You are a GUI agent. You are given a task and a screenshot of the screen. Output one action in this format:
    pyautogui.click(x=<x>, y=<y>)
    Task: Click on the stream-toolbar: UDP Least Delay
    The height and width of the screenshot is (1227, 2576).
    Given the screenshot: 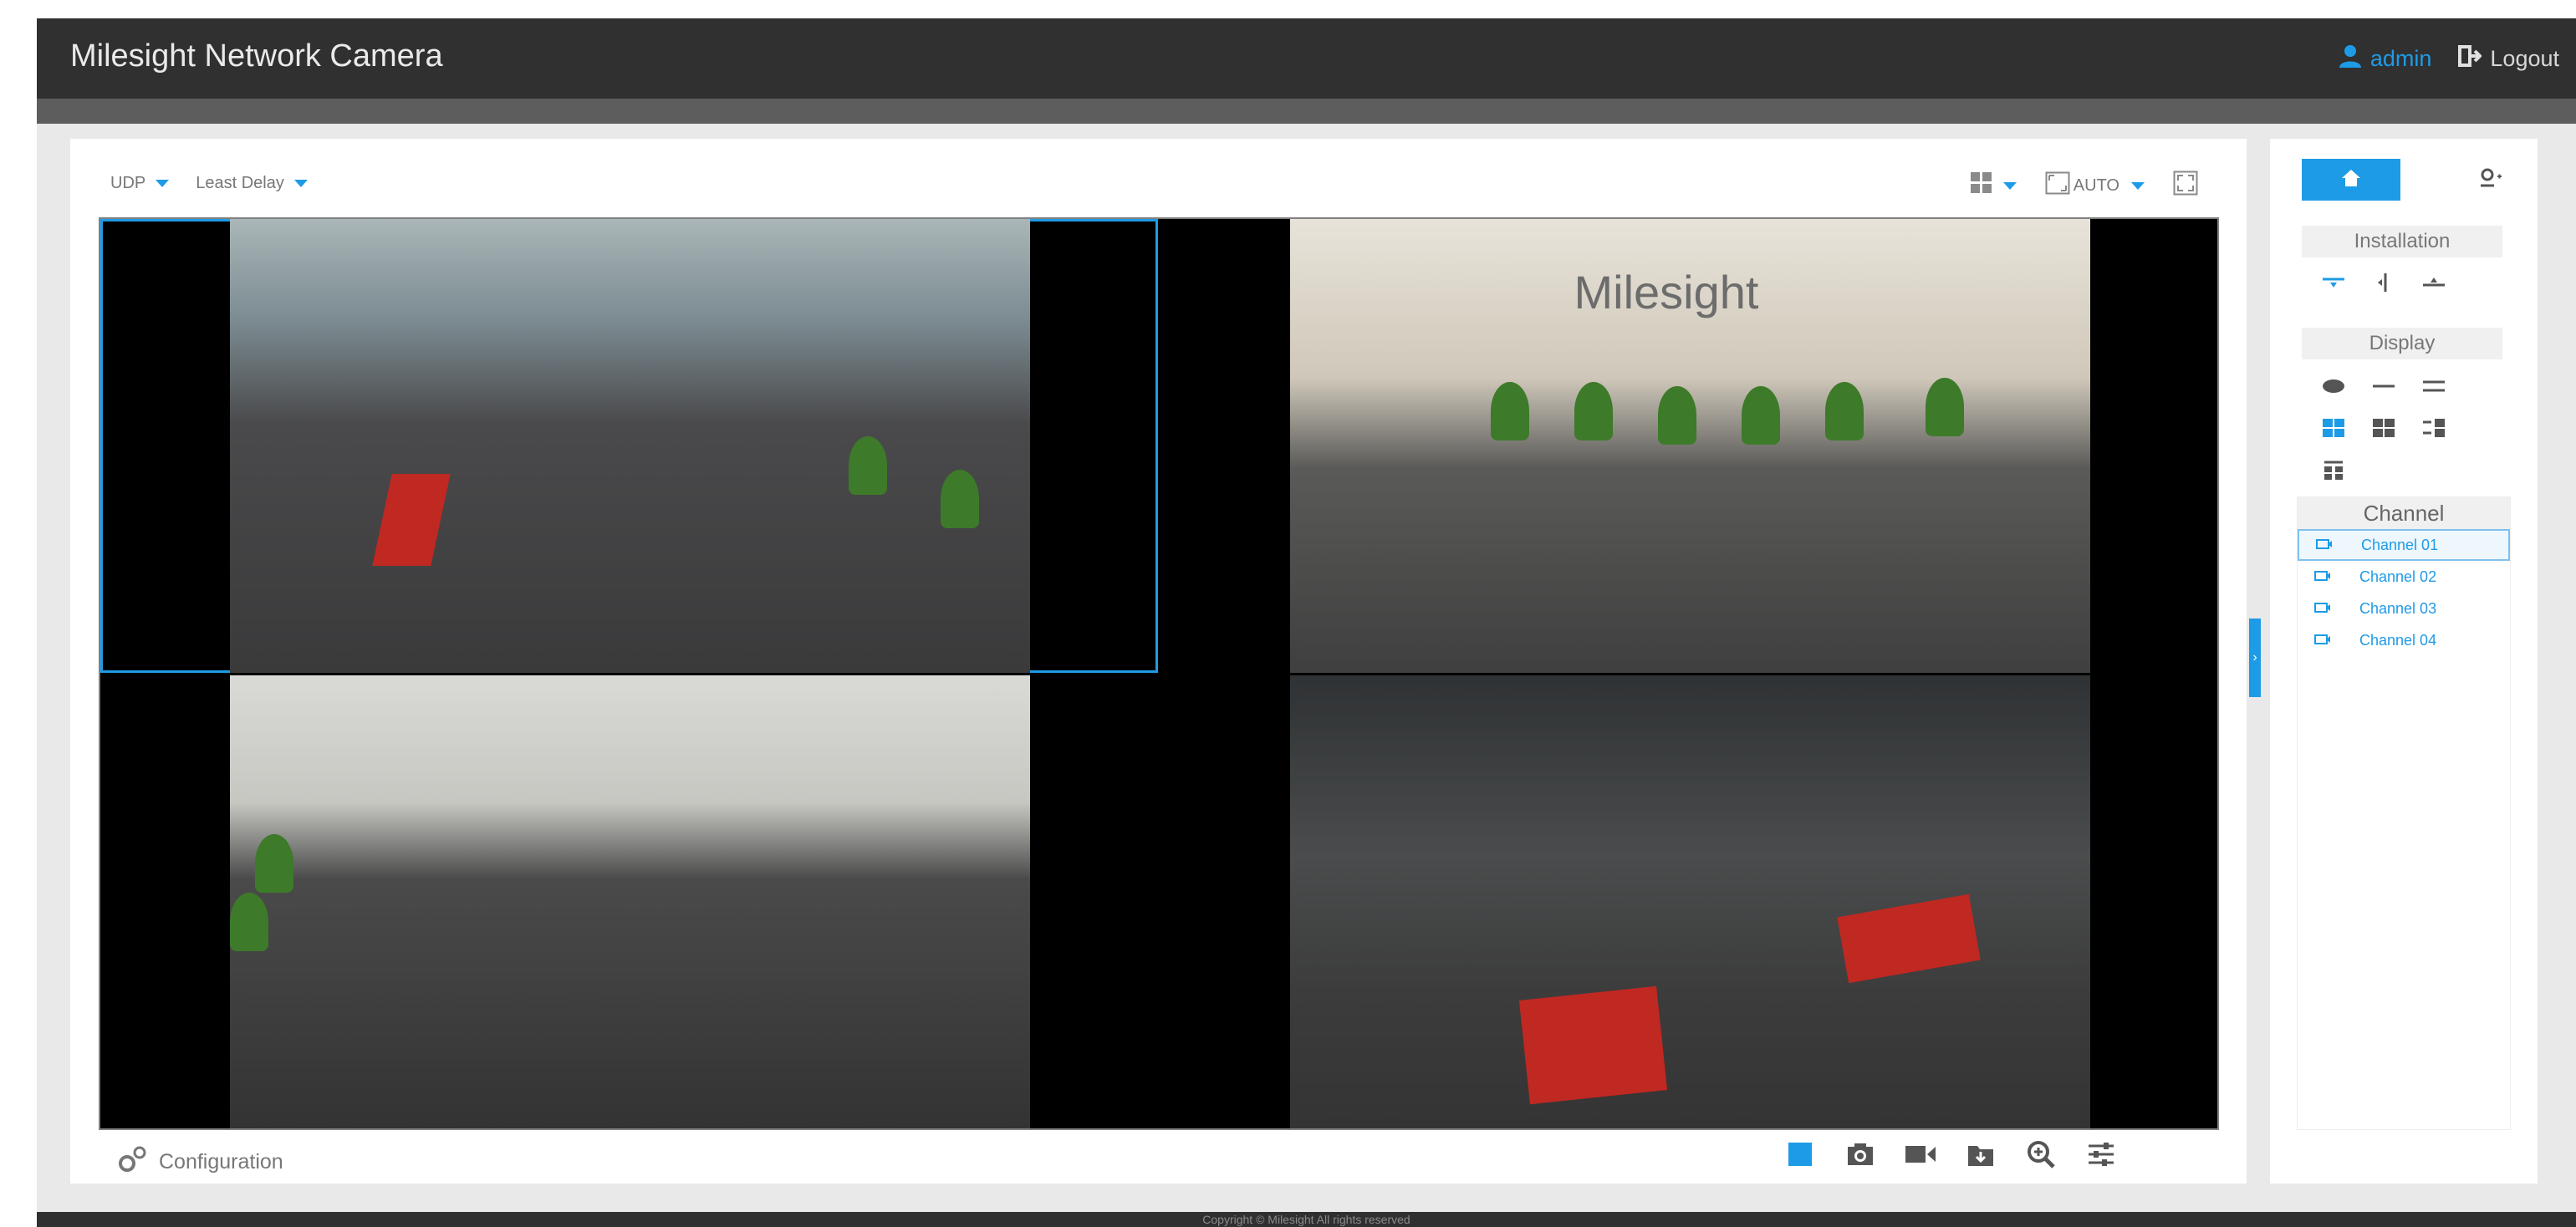 What is the action you would take?
    pyautogui.click(x=209, y=183)
    